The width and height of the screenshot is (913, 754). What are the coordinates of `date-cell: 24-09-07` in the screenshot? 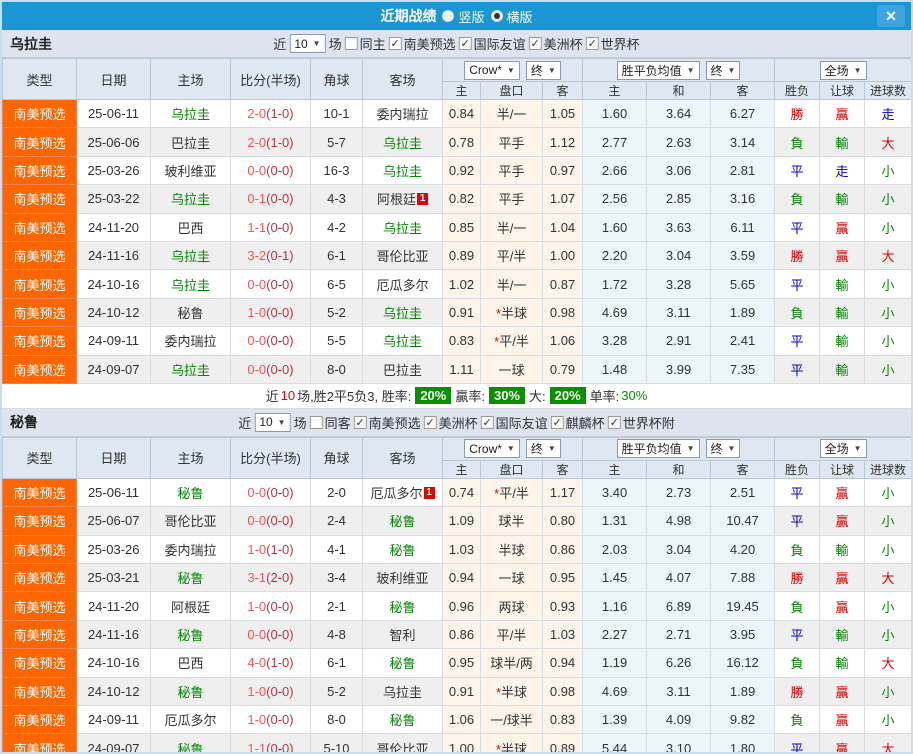 It's located at (113, 369).